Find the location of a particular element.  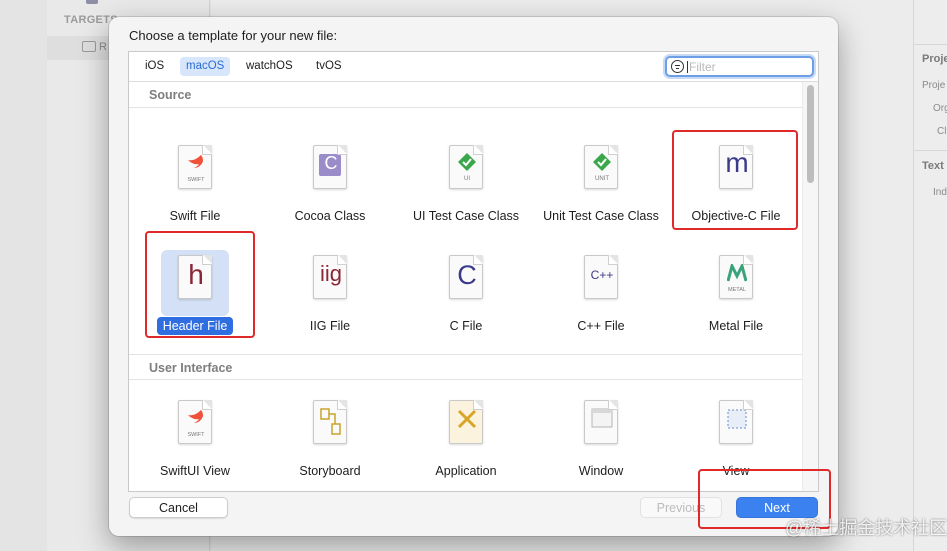

template-view: View is located at coordinates (736, 441).